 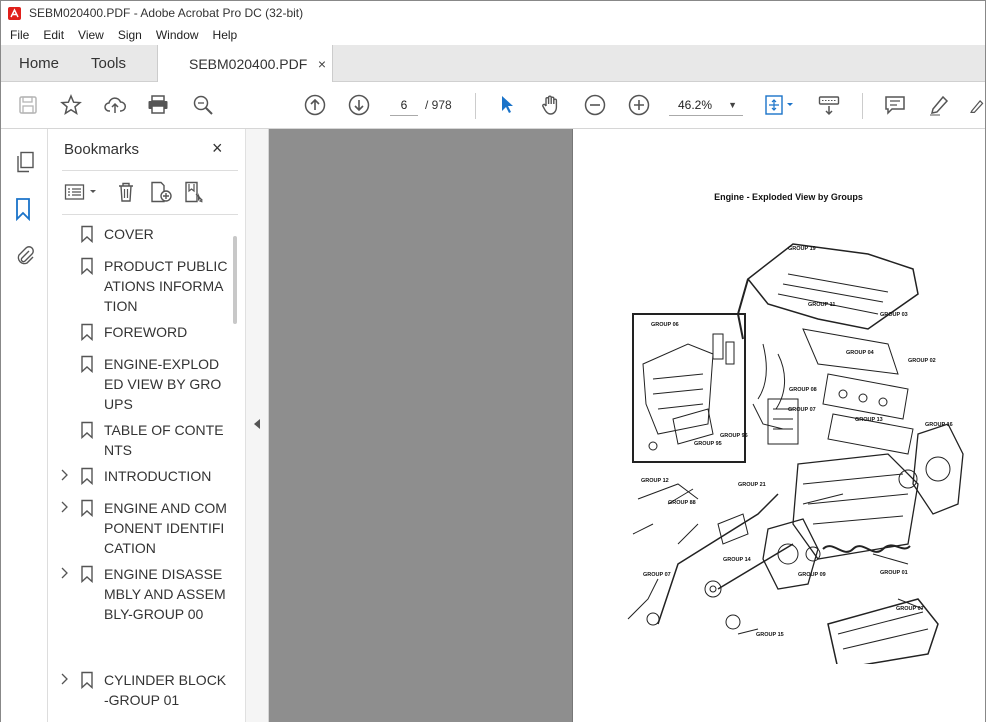 I want to click on tab-tools: Tools, so click(x=108, y=63).